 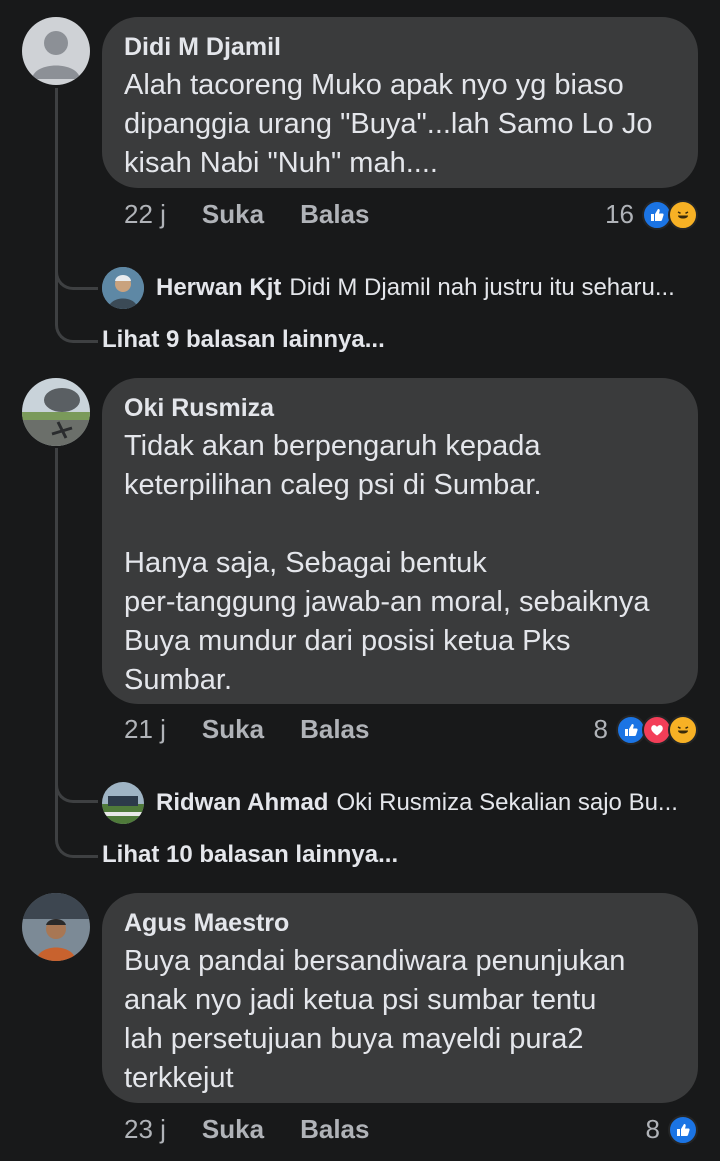 I want to click on comment-actions: 22 j Suka Balas, so click(x=246, y=214).